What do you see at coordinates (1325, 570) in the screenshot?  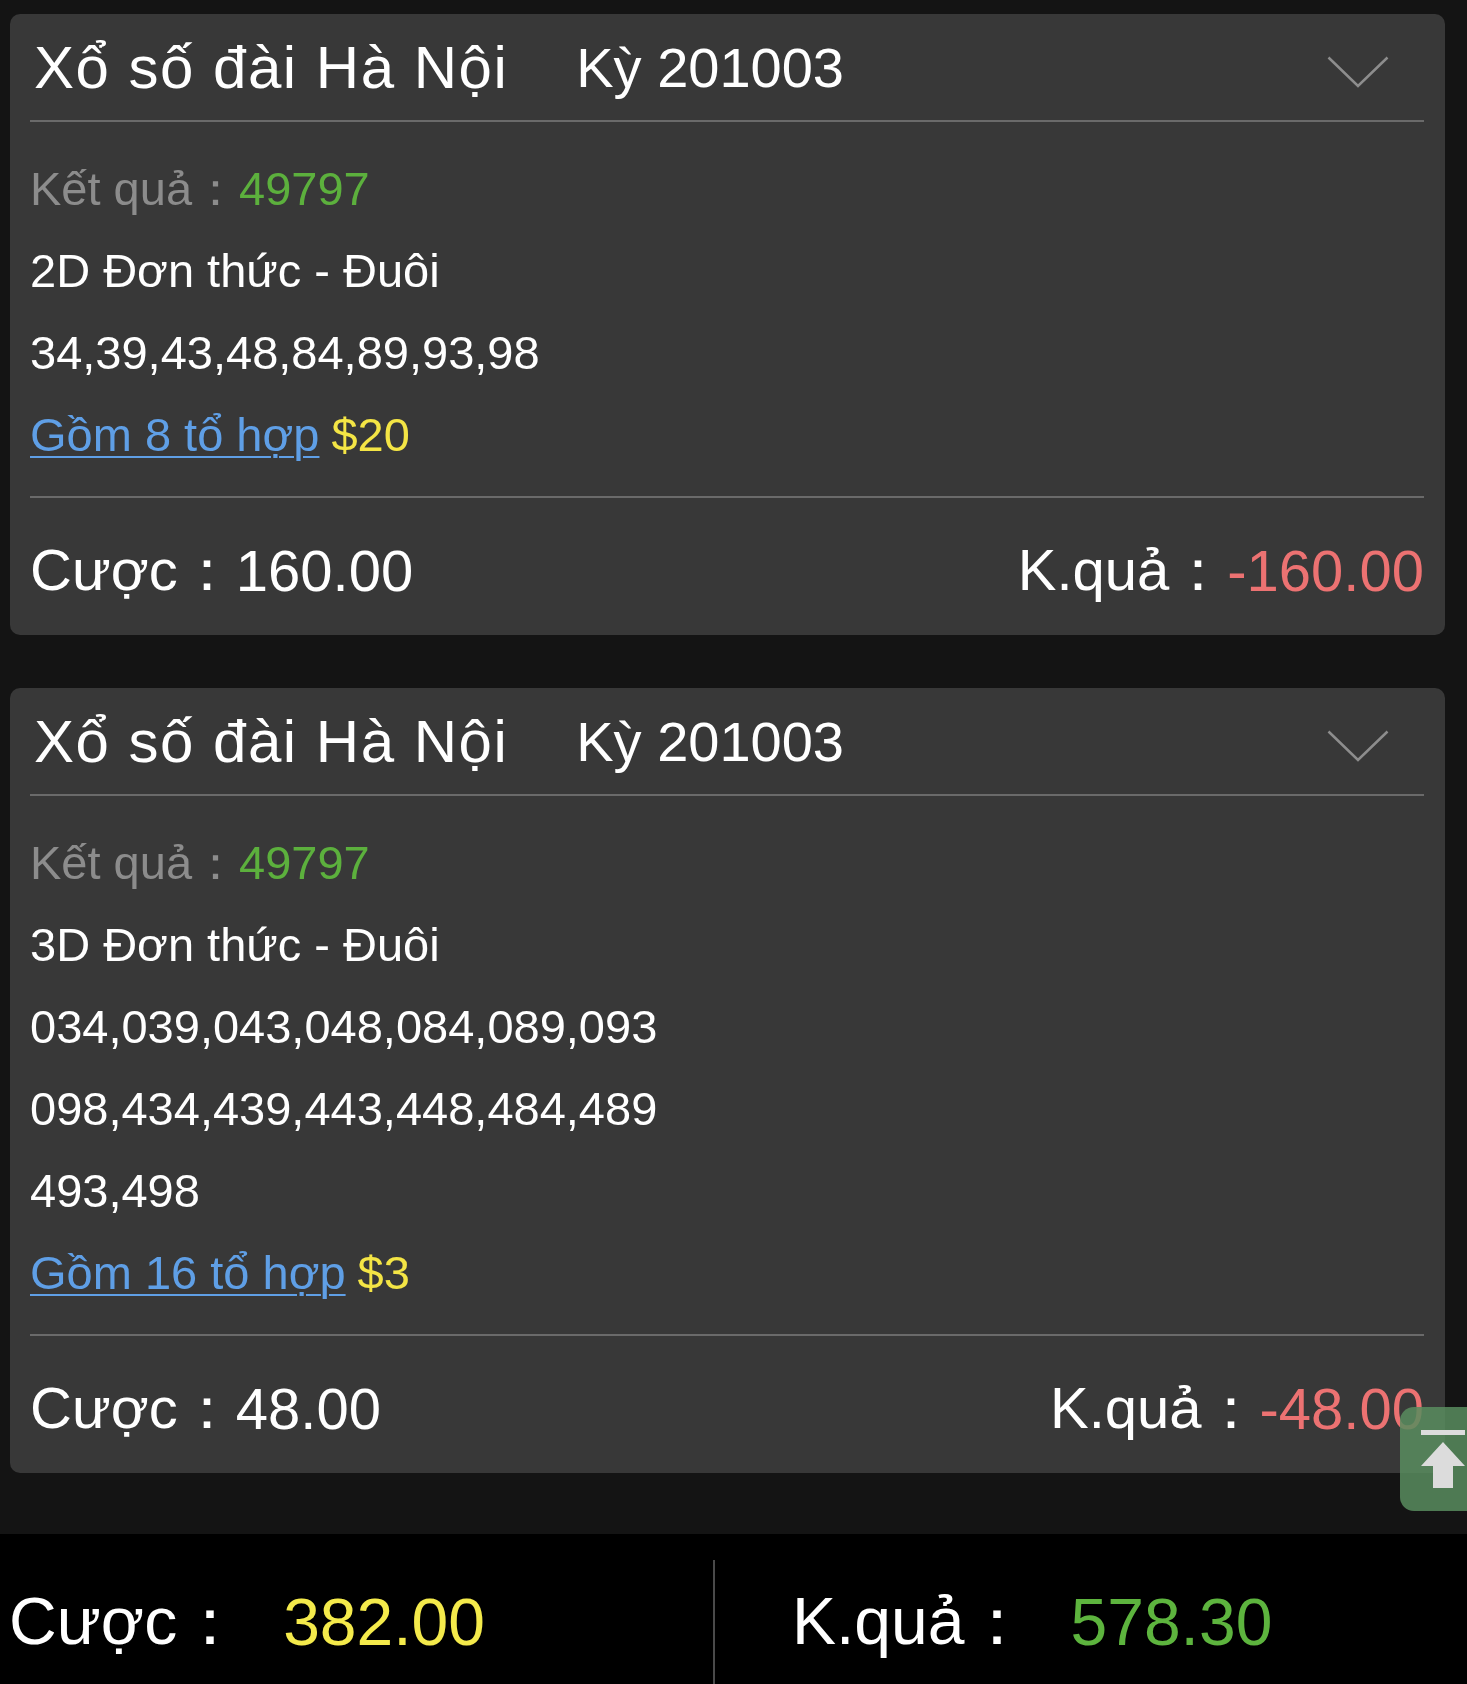 I see `payout-amount: -160.00` at bounding box center [1325, 570].